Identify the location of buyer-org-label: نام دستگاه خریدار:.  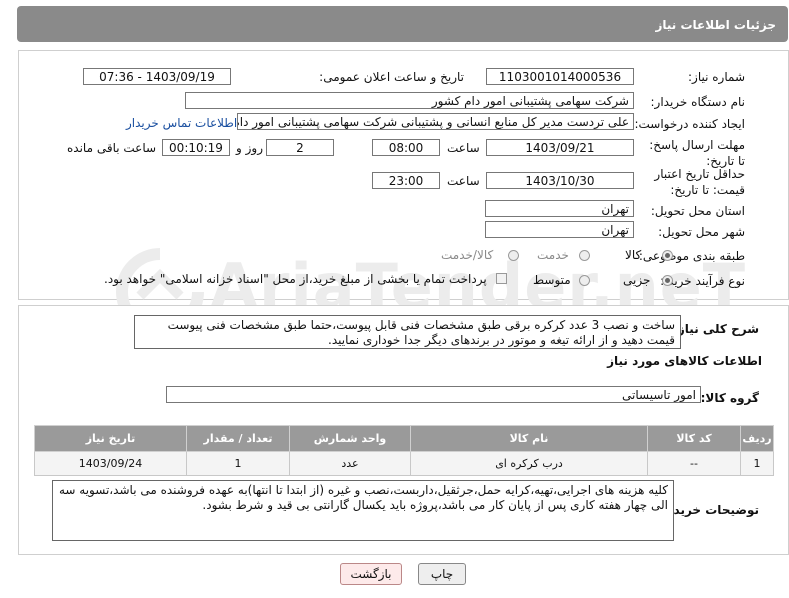
(698, 102).